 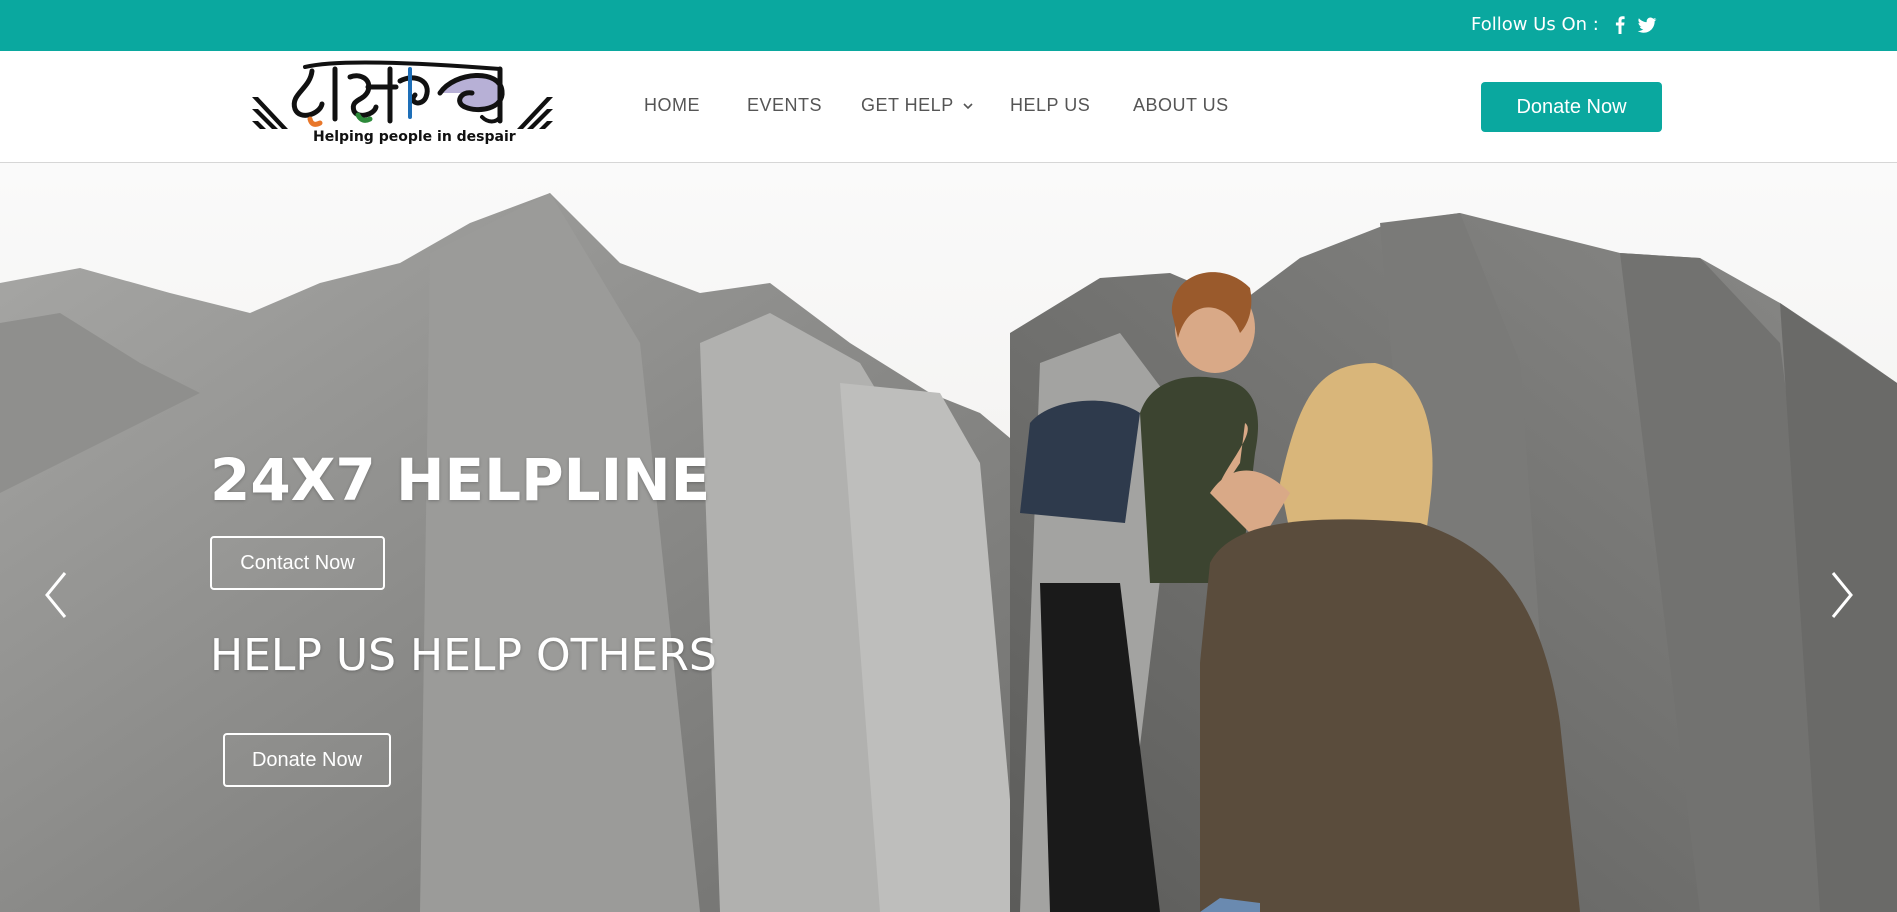 I want to click on chevron-left-icon, so click(x=56, y=595).